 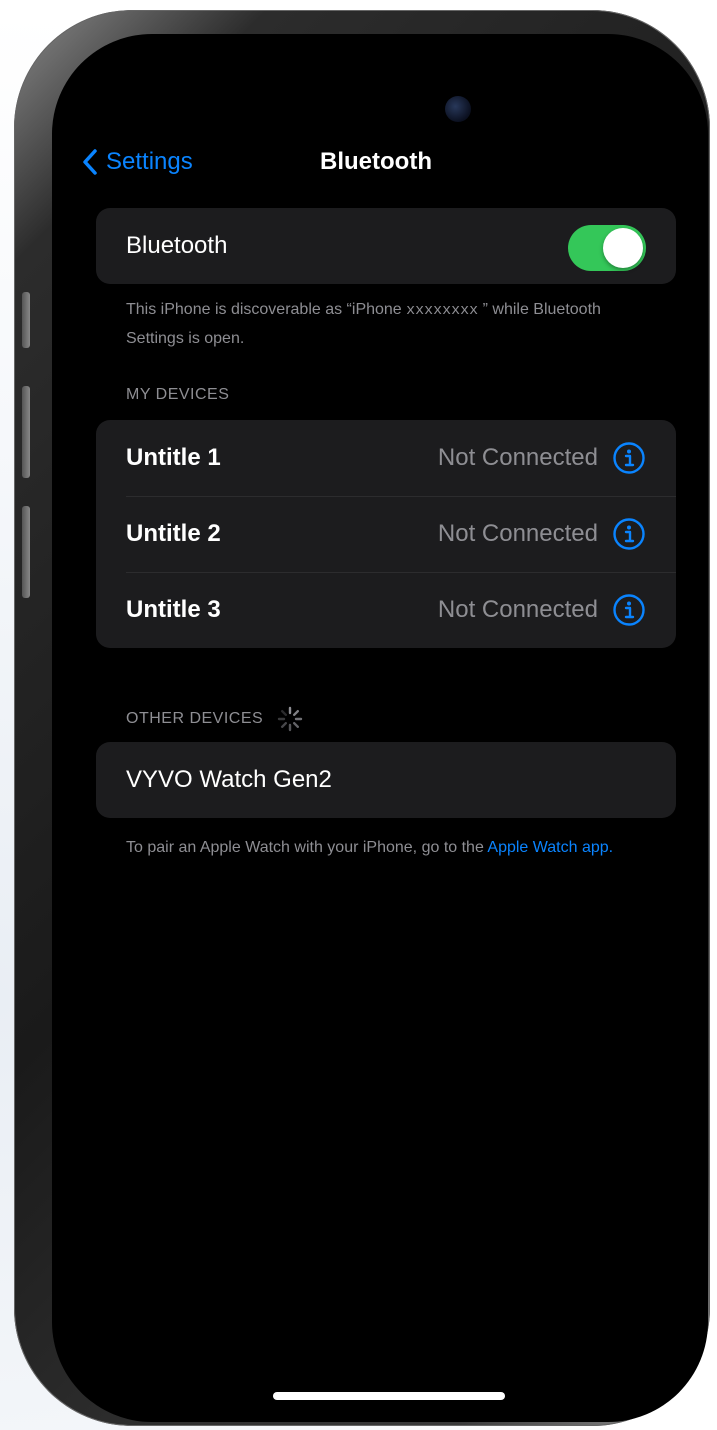 I want to click on device-row: Untitle 1 Not Connected, so click(x=386, y=458).